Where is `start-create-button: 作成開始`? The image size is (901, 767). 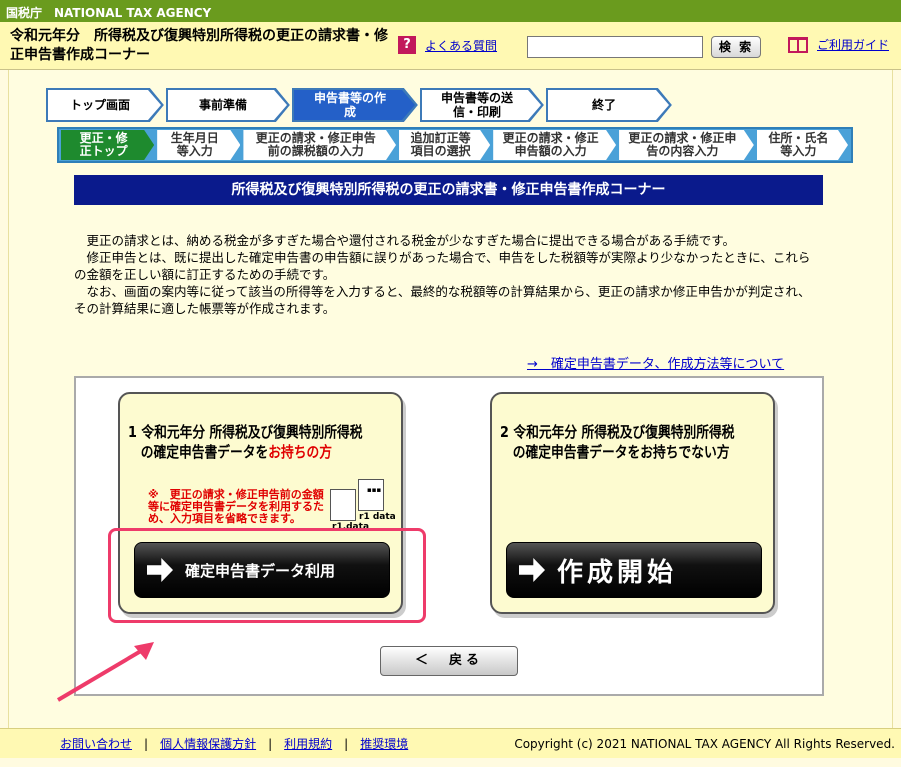
start-create-button: 作成開始 is located at coordinates (634, 570).